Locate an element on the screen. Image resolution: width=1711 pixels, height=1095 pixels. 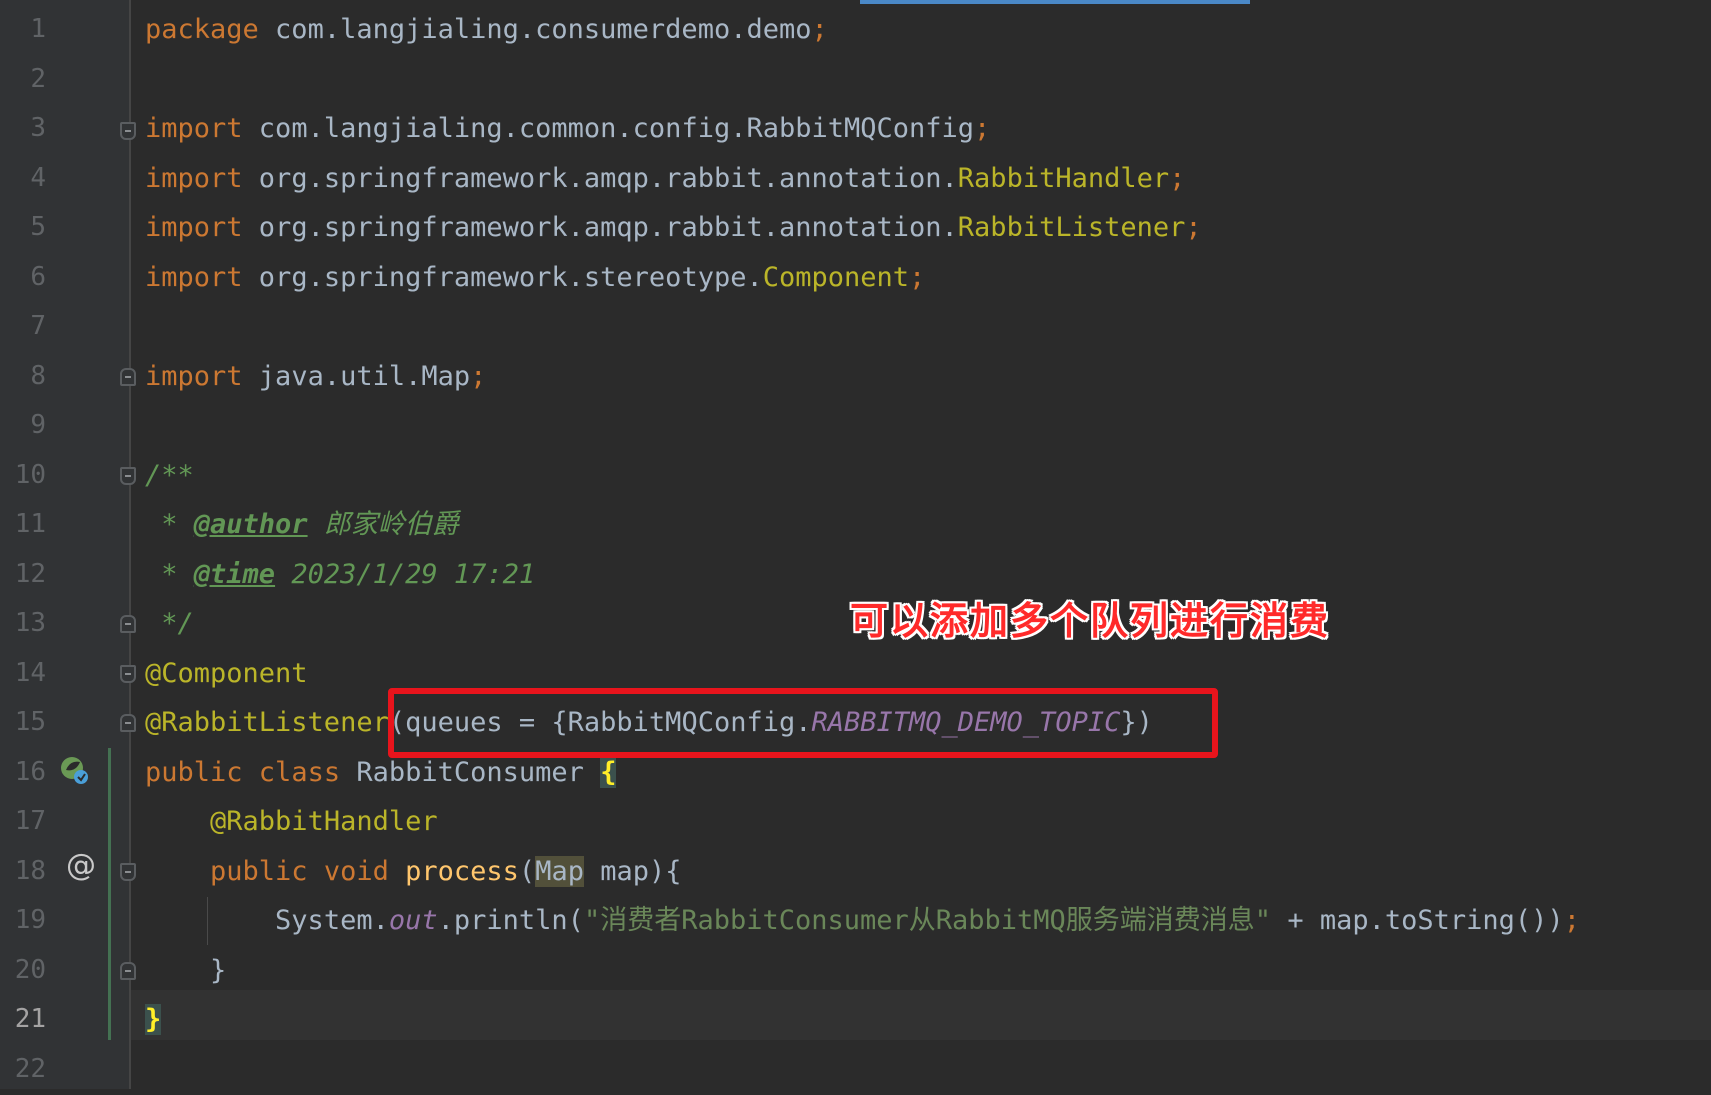
line-number: 16 is located at coordinates (23, 773).